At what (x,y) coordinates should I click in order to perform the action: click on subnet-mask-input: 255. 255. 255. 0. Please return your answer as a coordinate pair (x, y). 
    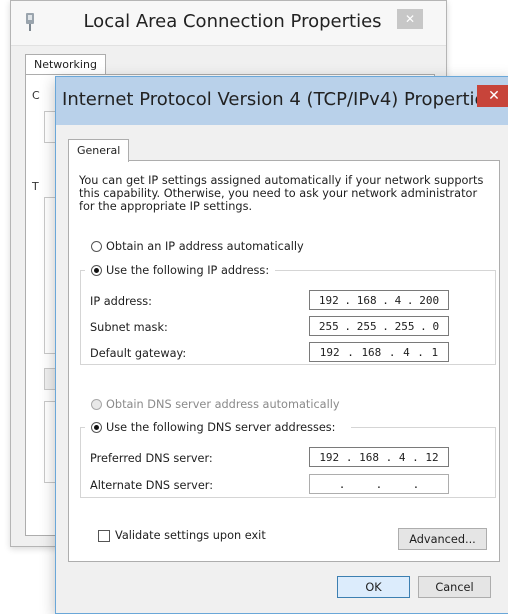
    Looking at the image, I should click on (379, 326).